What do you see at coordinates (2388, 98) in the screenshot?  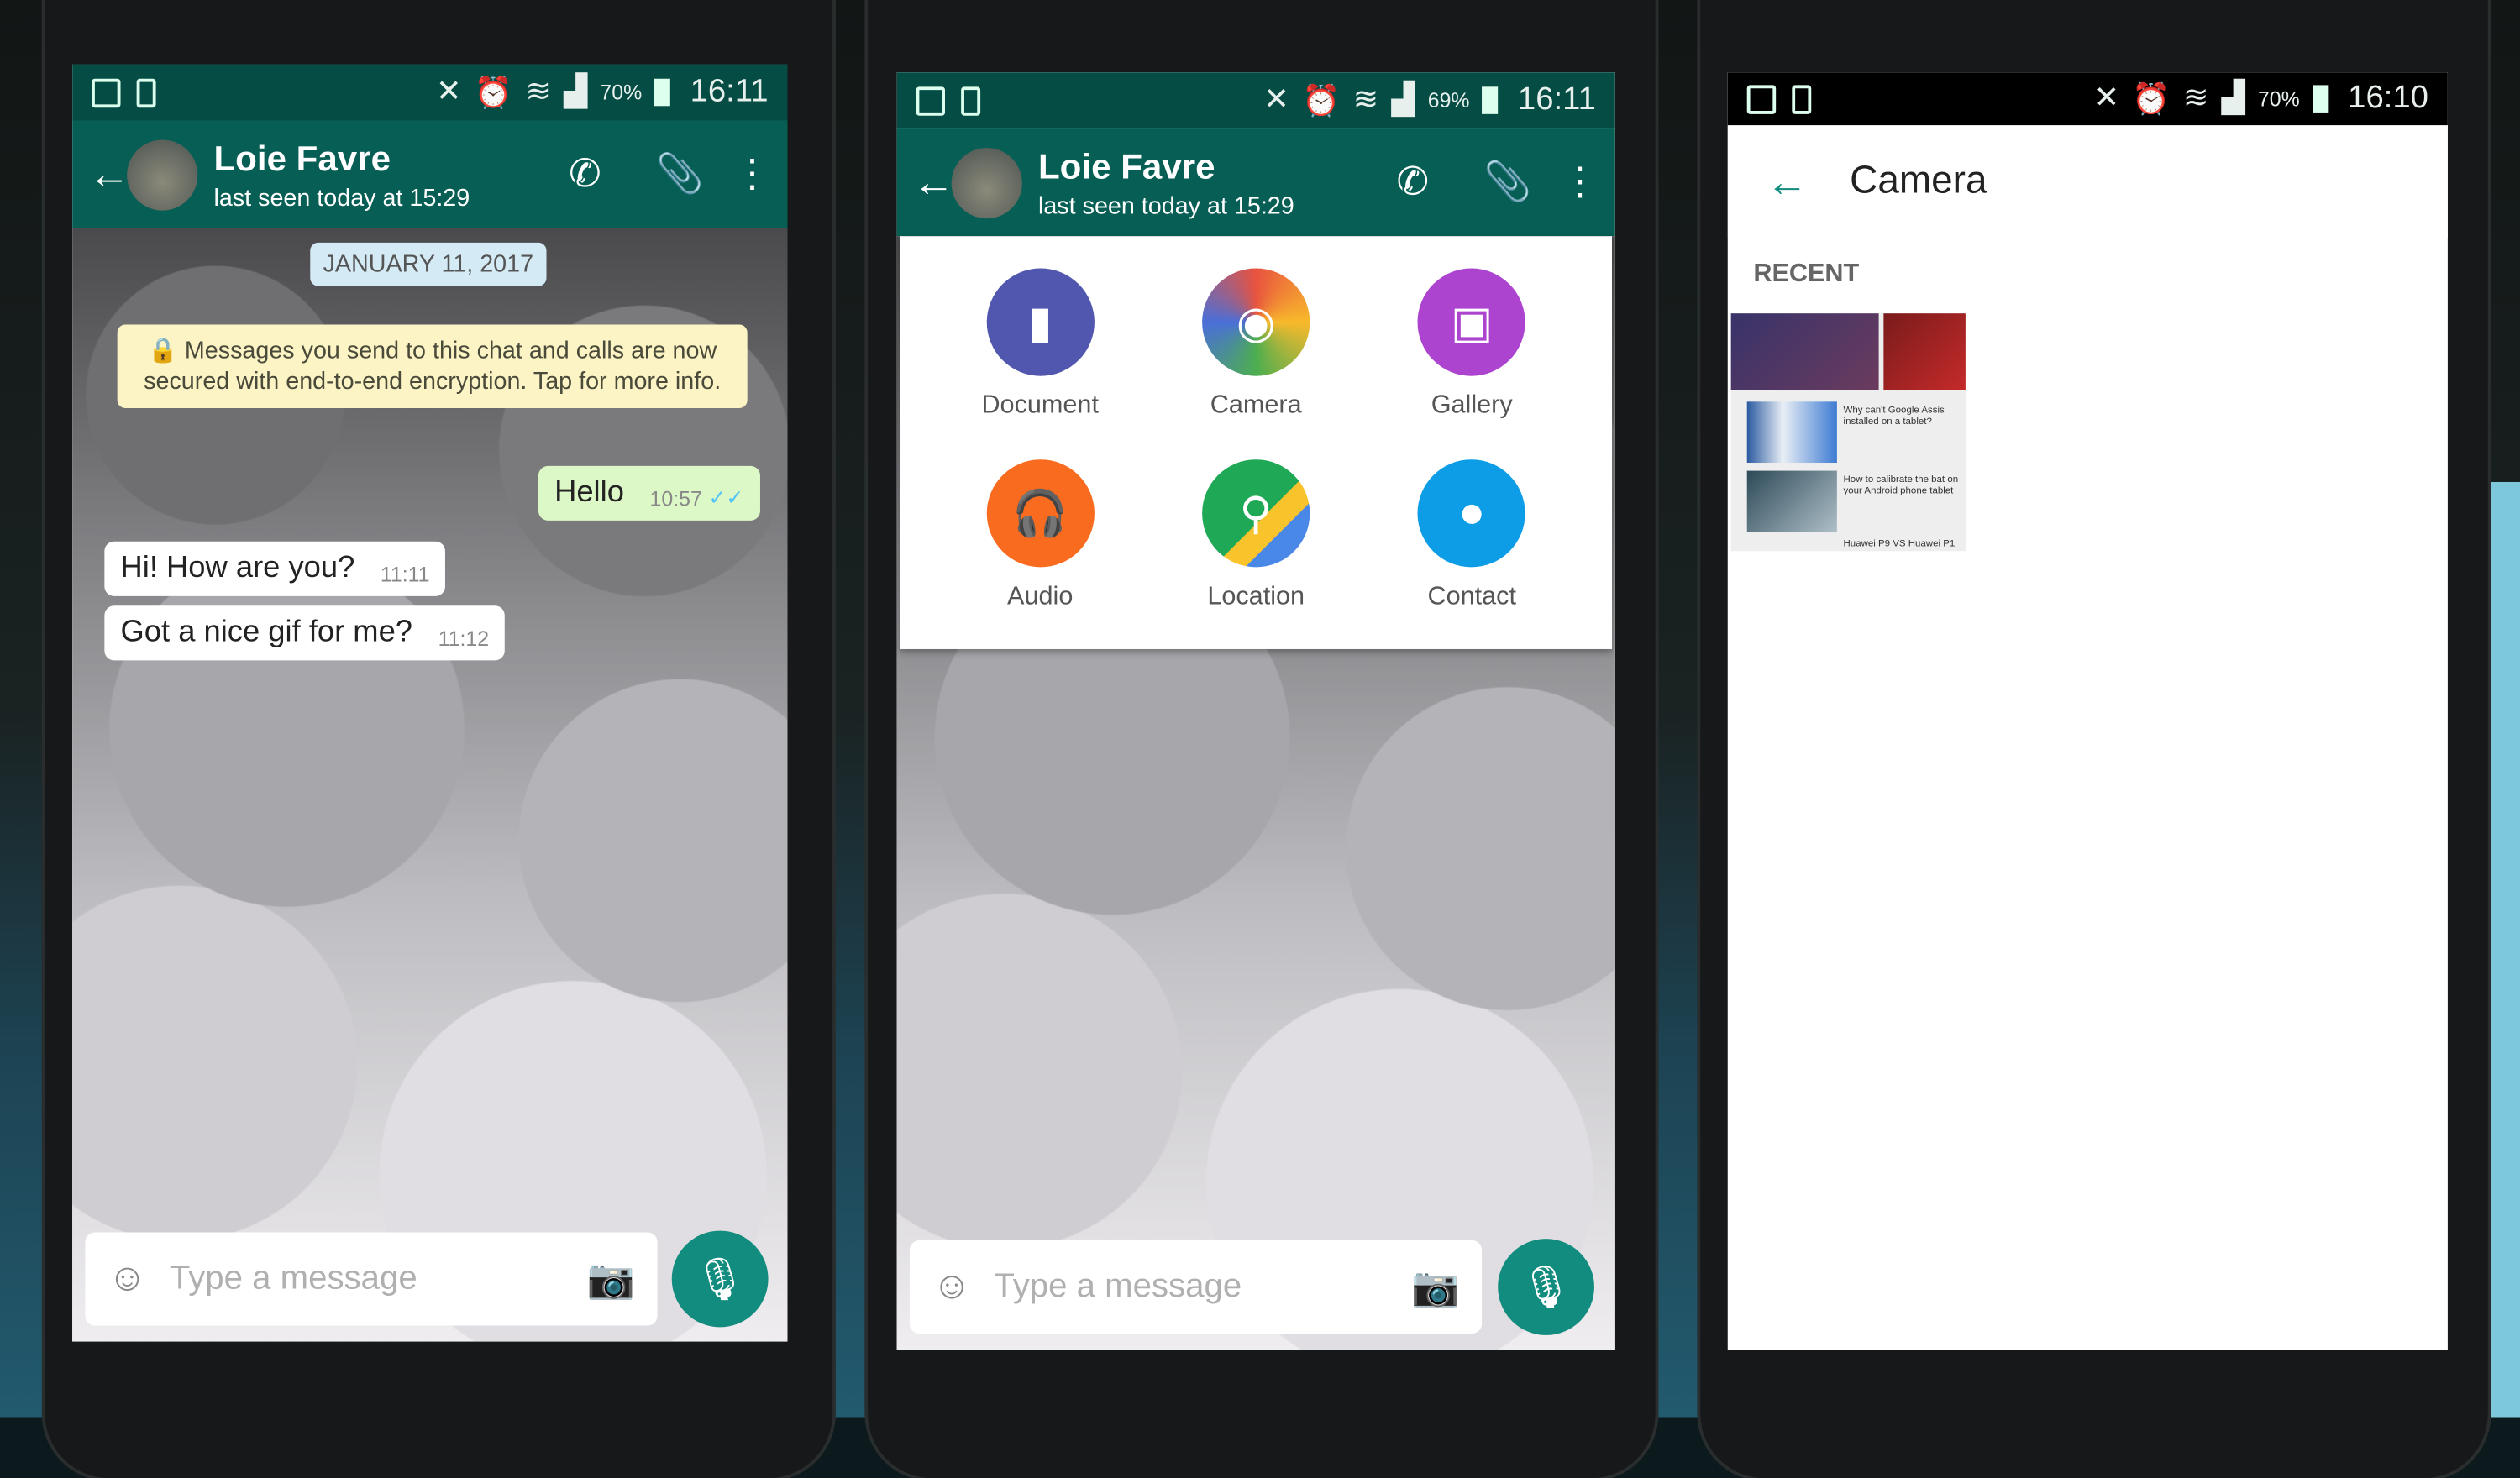 I see `clock: 16:10` at bounding box center [2388, 98].